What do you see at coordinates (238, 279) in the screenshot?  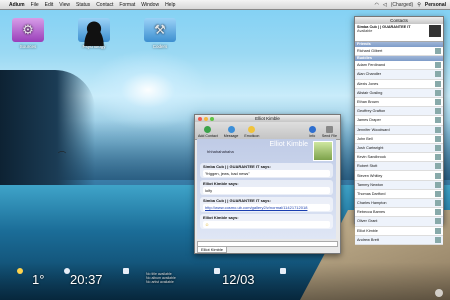 I see `date: 12/03` at bounding box center [238, 279].